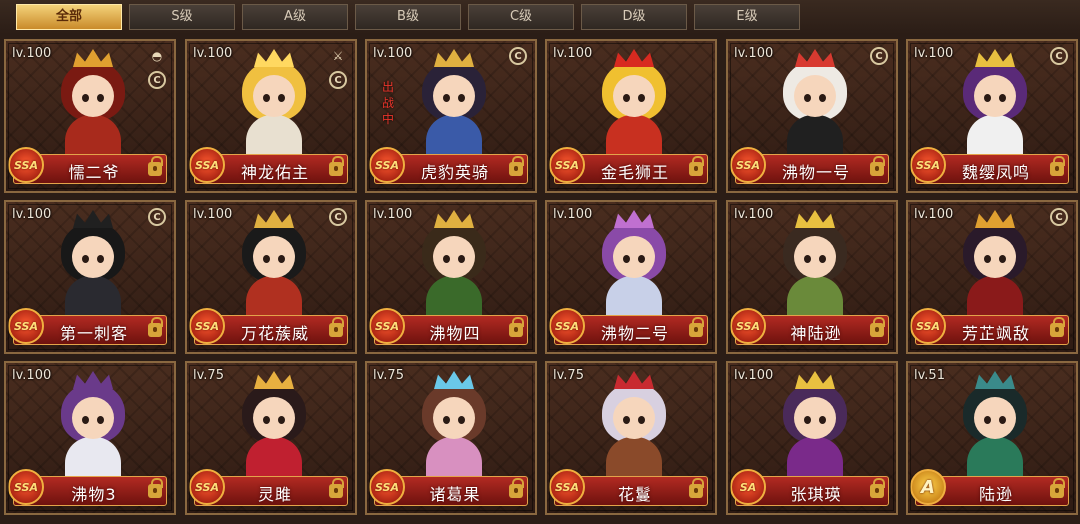  I want to click on hero-card: lv.75 SSA 灵雎, so click(271, 438).